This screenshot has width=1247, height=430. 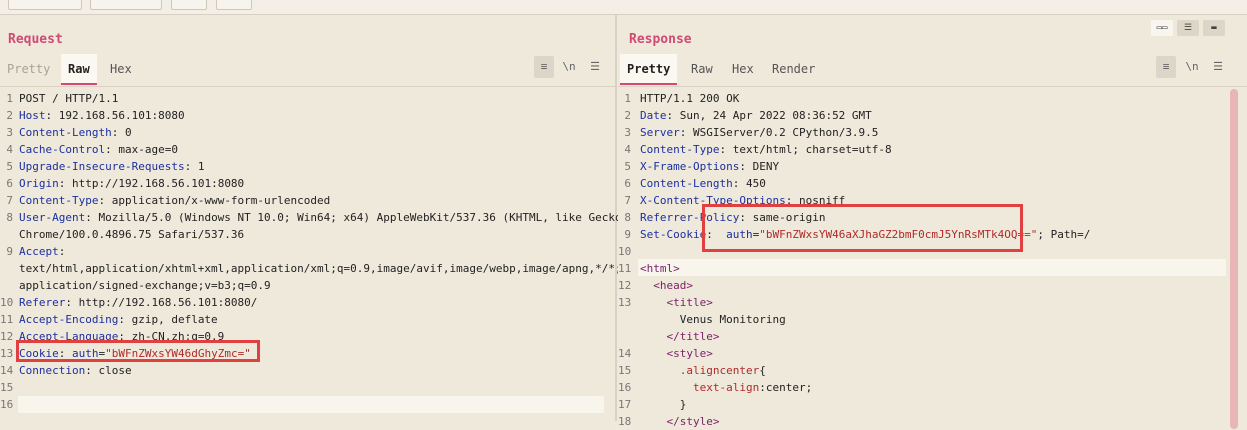 I want to click on code-line: 16, so click(x=300, y=404).